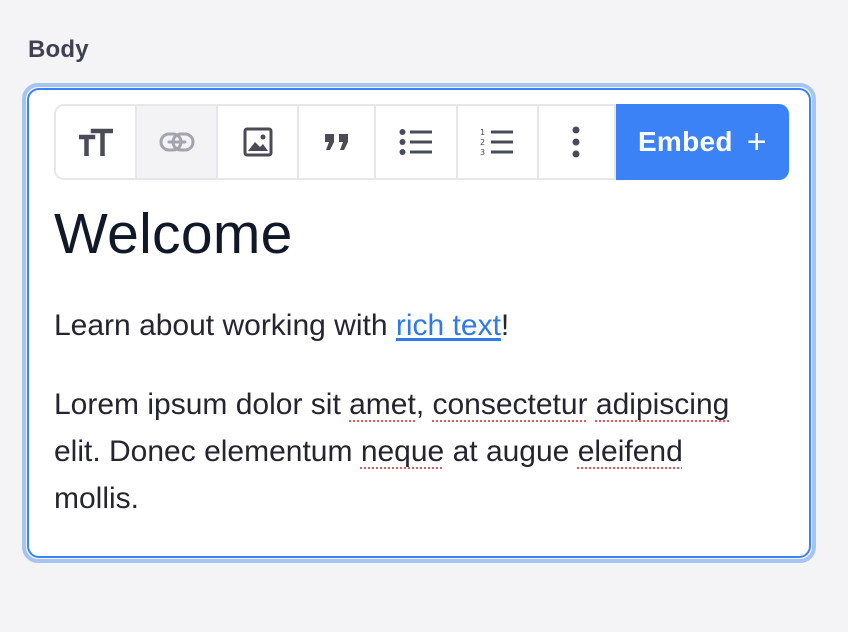  I want to click on svg-text: 2, so click(482, 142).